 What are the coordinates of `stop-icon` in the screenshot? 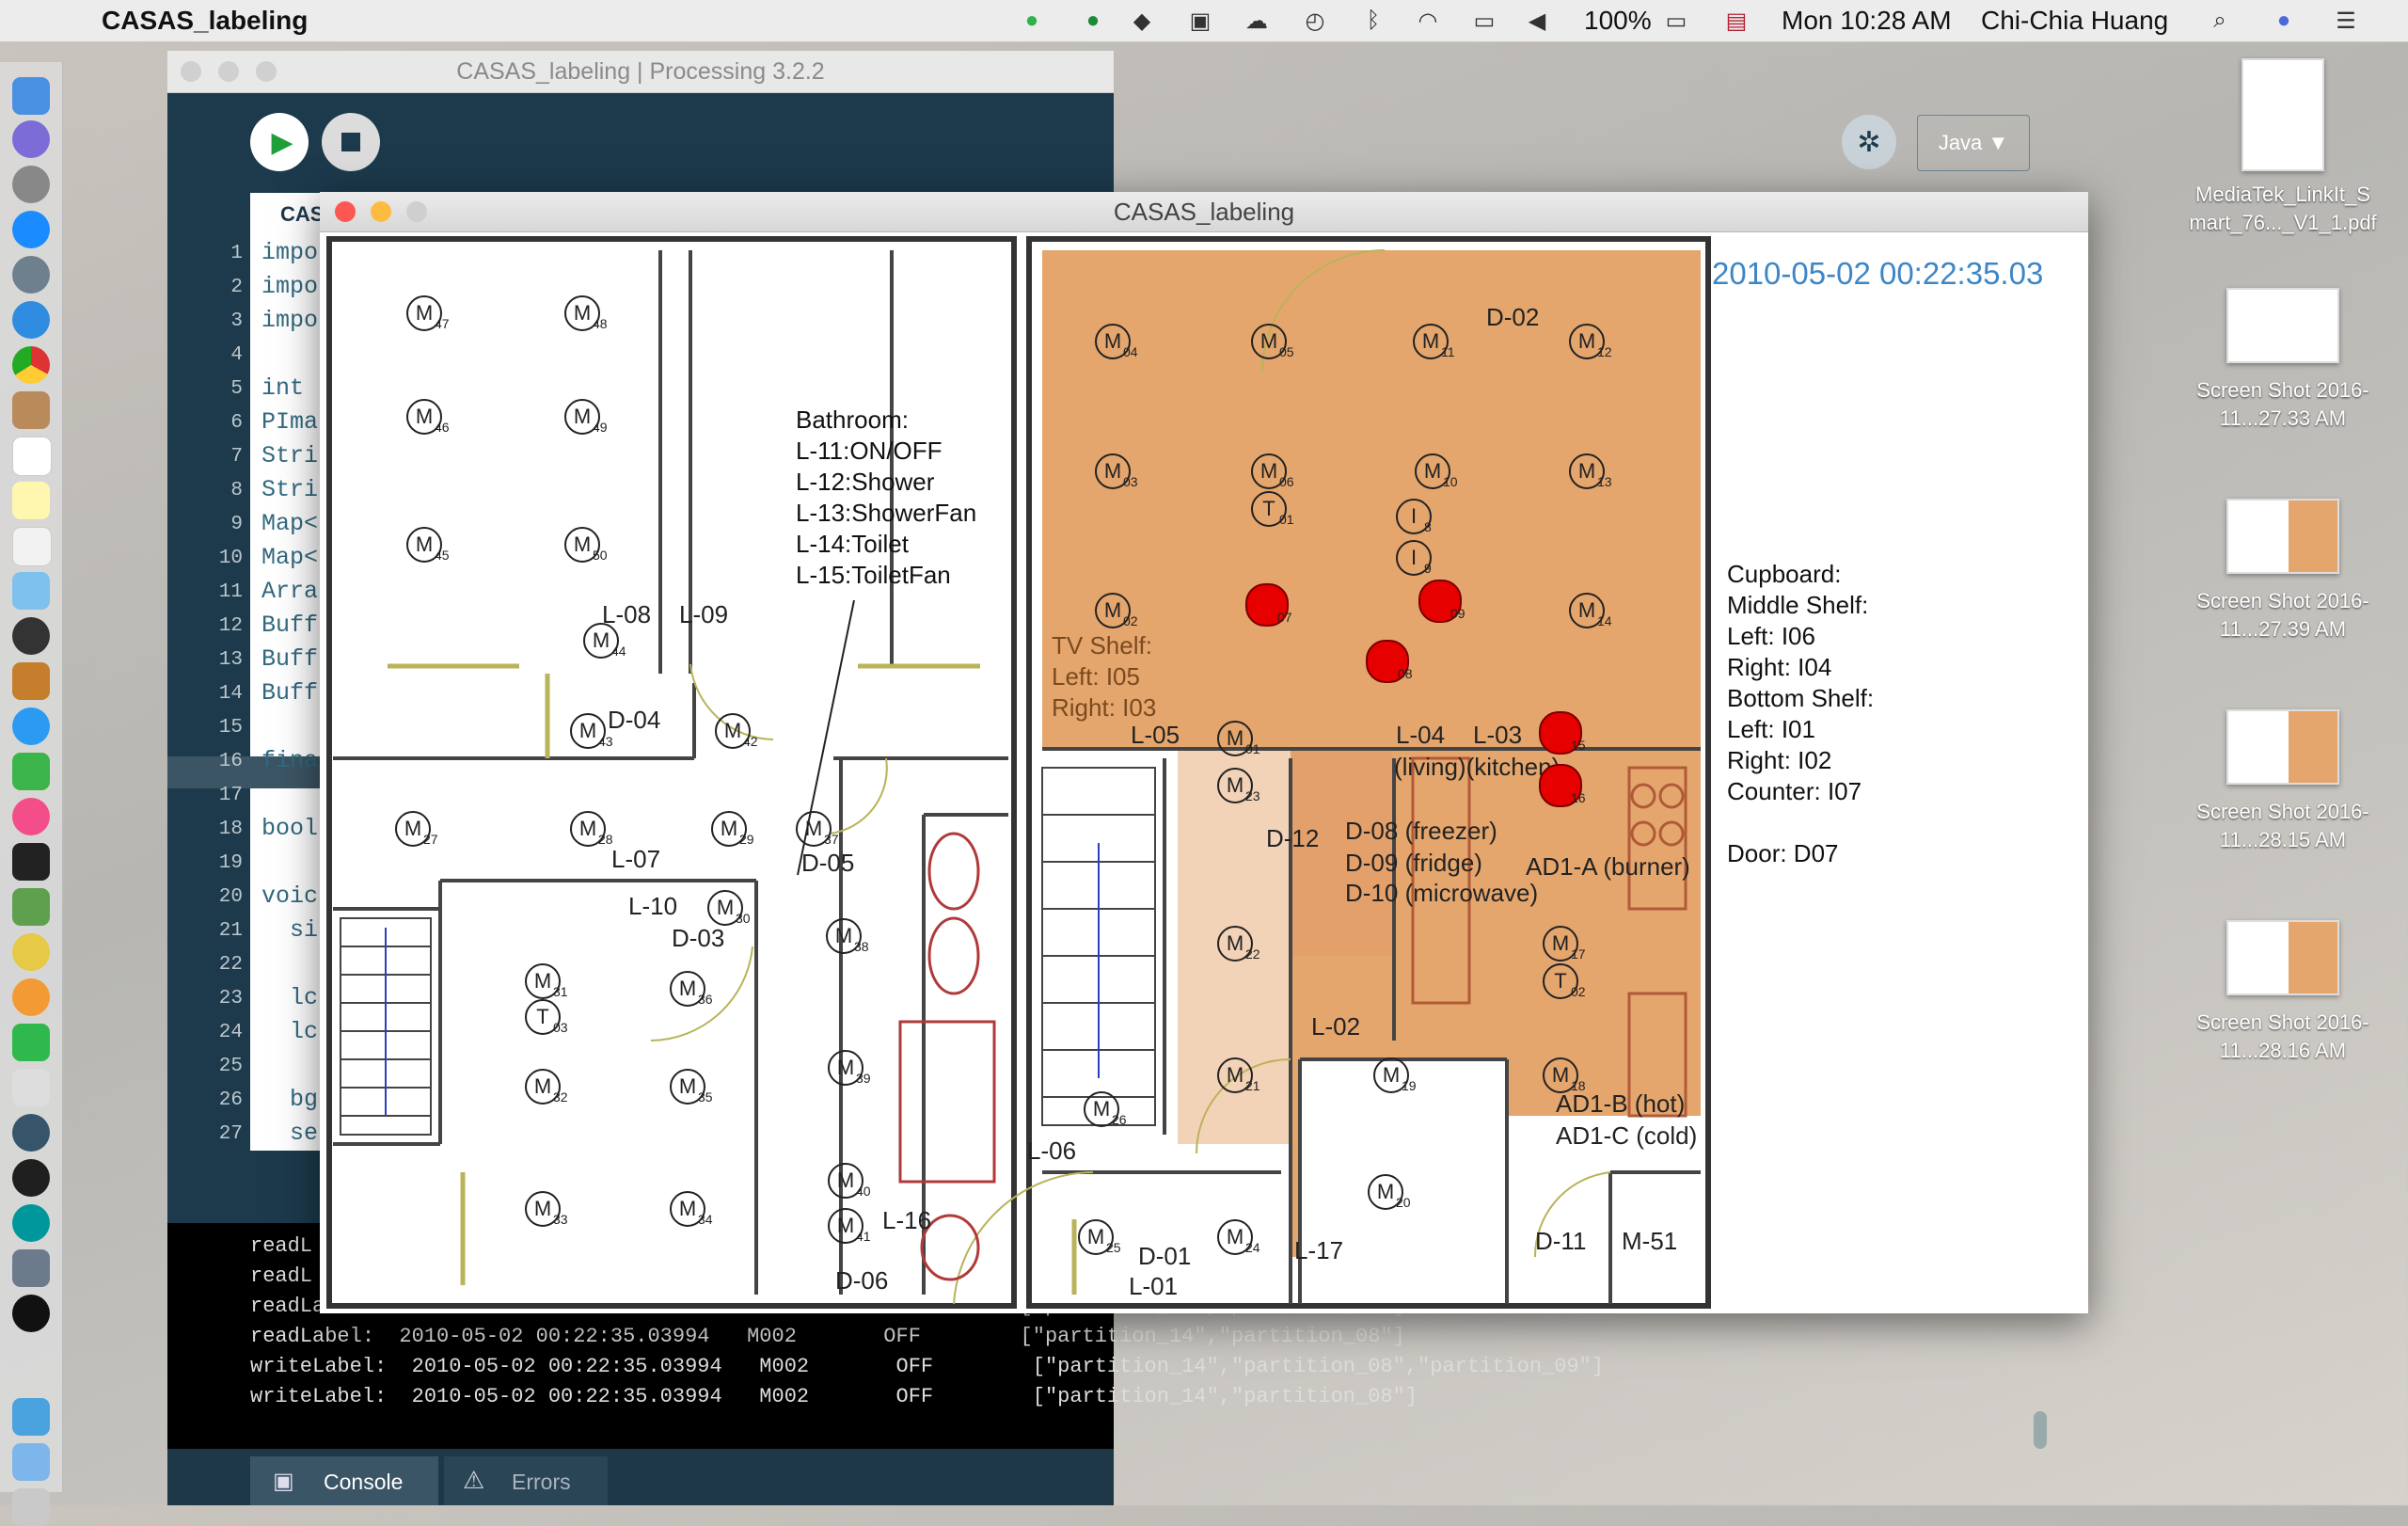 It's located at (351, 142).